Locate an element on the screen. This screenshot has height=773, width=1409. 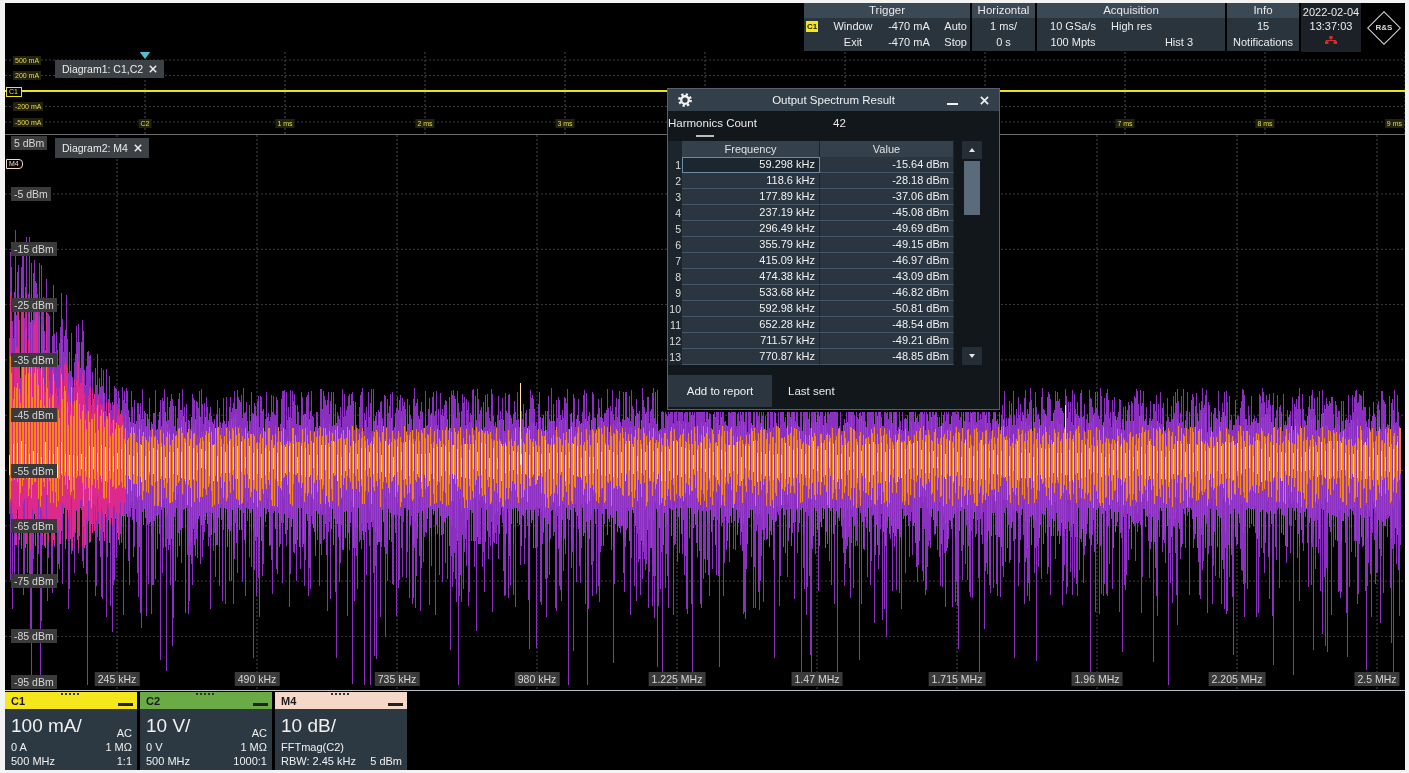
acquisition-panel: Acquisition 10 GSa/s High res 100 Mpts Hist 3 is located at coordinates (1131, 27).